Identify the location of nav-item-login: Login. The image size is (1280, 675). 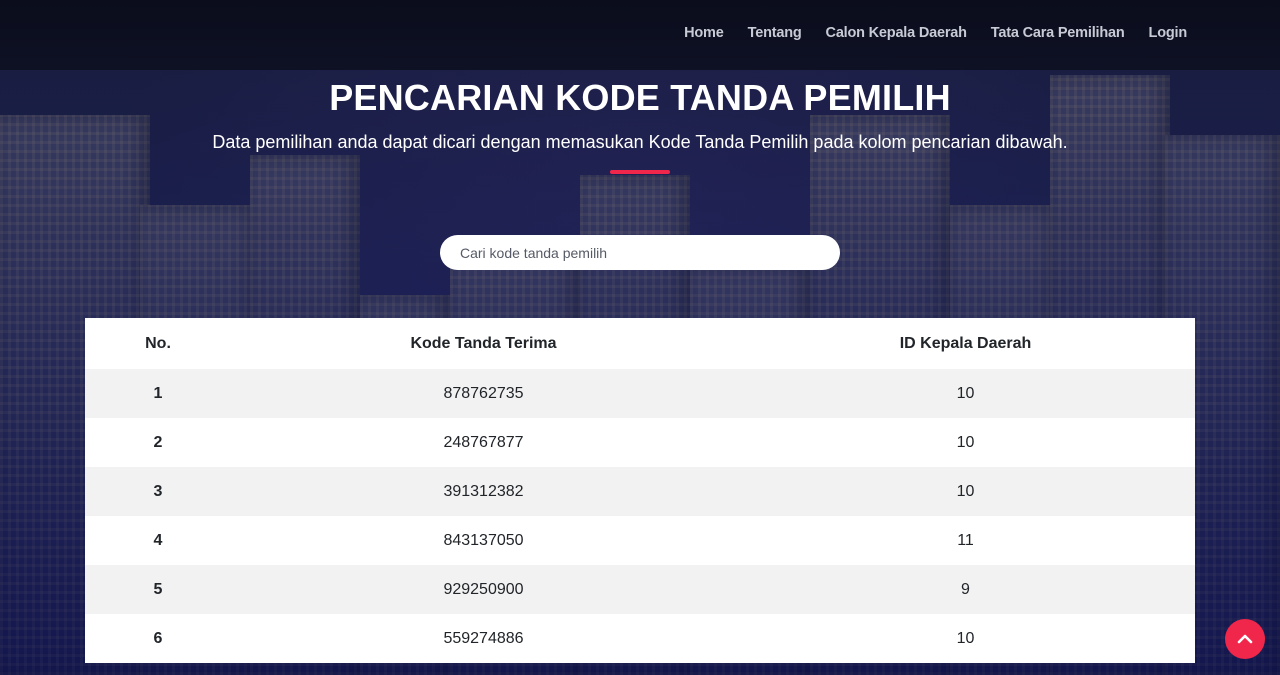
(1168, 33).